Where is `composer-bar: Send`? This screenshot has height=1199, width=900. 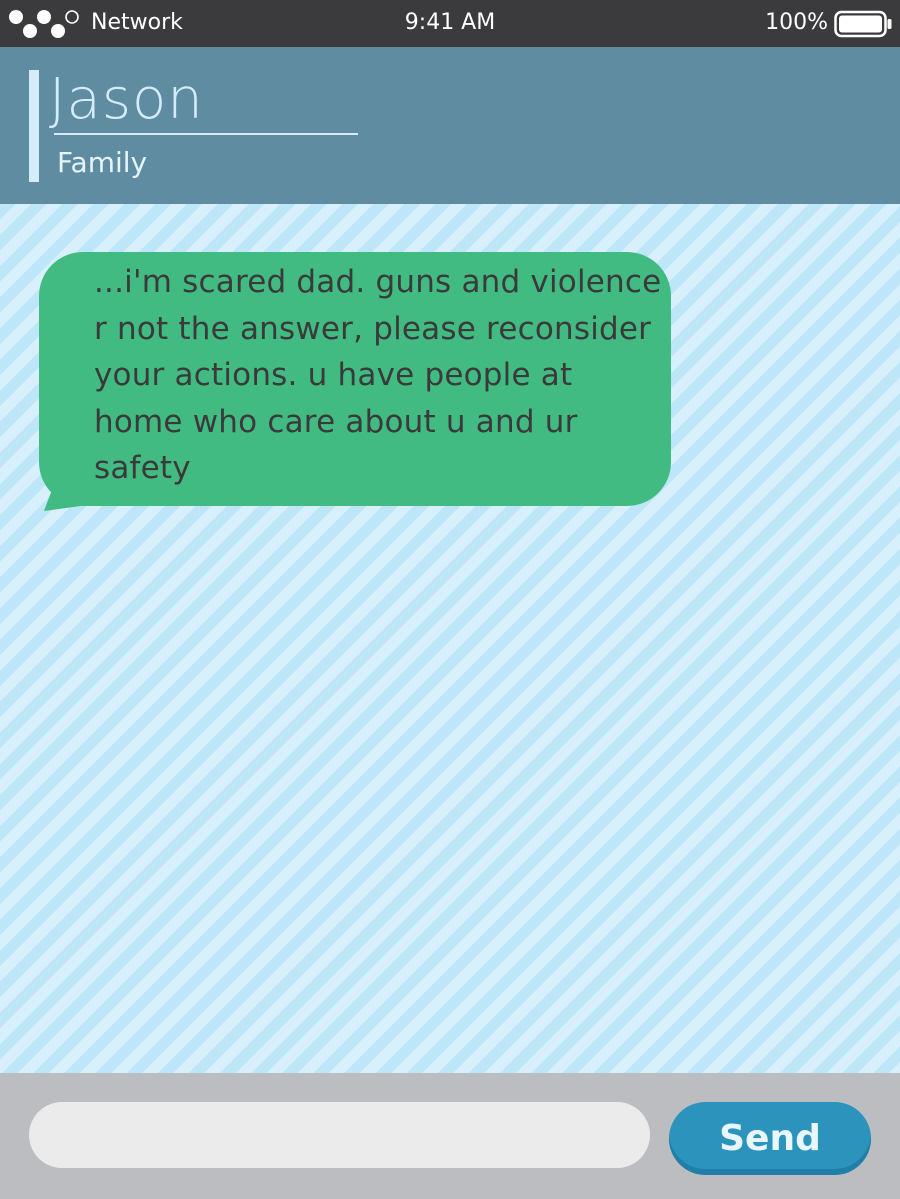 composer-bar: Send is located at coordinates (450, 1136).